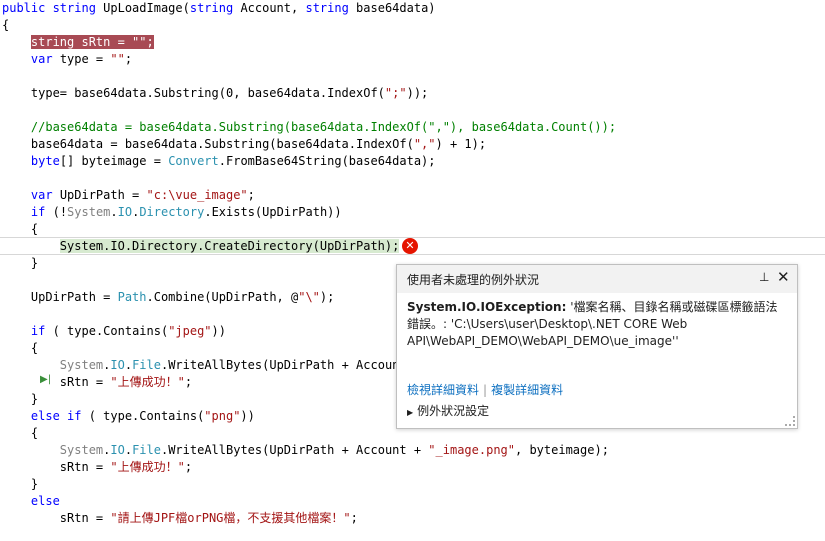  Describe the element at coordinates (597, 279) in the screenshot. I see `exception-header: 使用者未處理的例外狀況 ⊥ ✕` at that location.